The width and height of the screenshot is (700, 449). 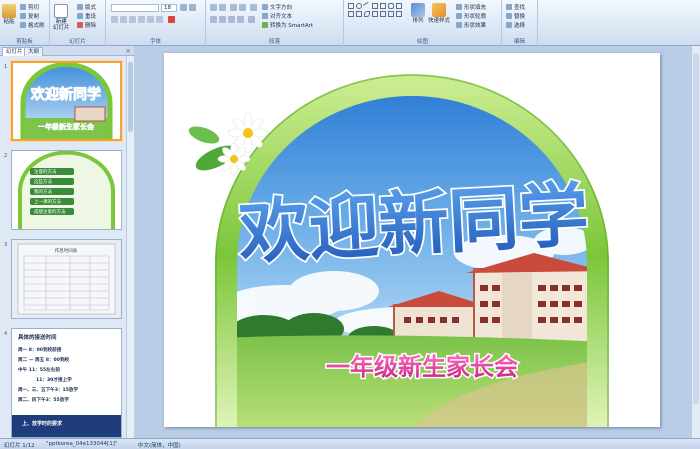 I want to click on replace-button: 替换, so click(x=515, y=16).